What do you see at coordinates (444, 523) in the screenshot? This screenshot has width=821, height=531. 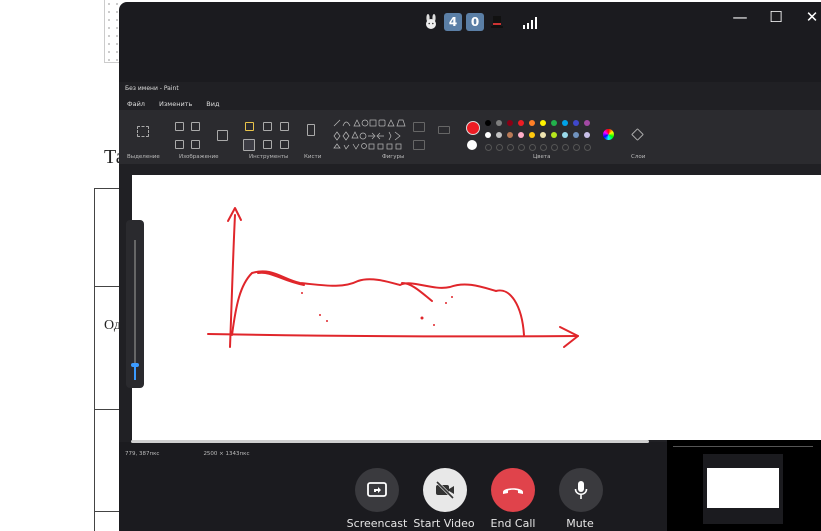 I see `start-video-label: Start Video` at bounding box center [444, 523].